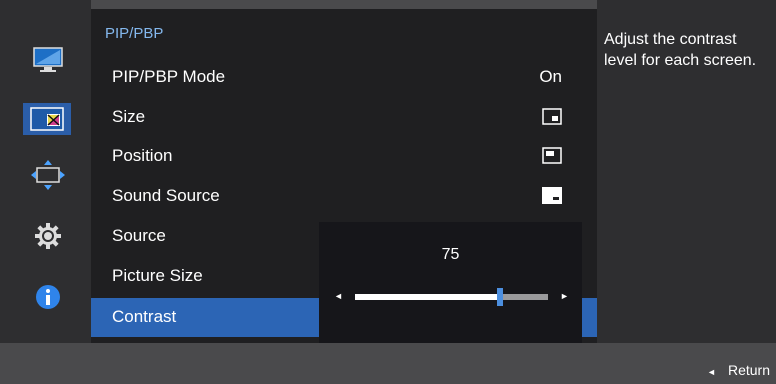 Image resolution: width=776 pixels, height=384 pixels. Describe the element at coordinates (711, 372) in the screenshot. I see `return-arrow-icon: ◄` at that location.